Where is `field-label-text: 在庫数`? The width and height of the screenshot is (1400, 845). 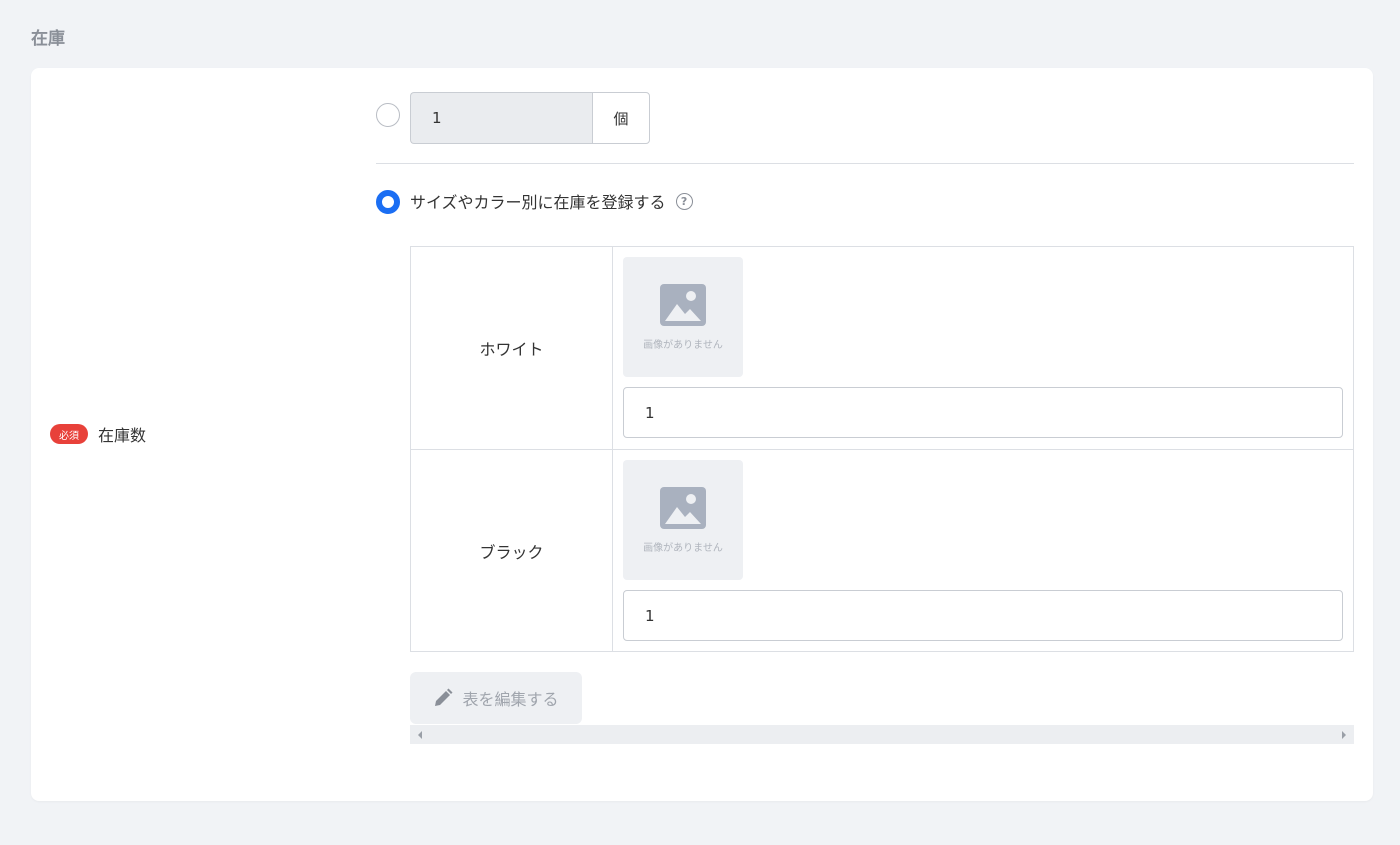 field-label-text: 在庫数 is located at coordinates (122, 435).